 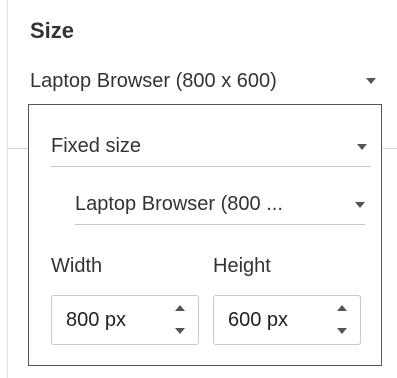 What do you see at coordinates (7, 189) in the screenshot?
I see `panel-left-border` at bounding box center [7, 189].